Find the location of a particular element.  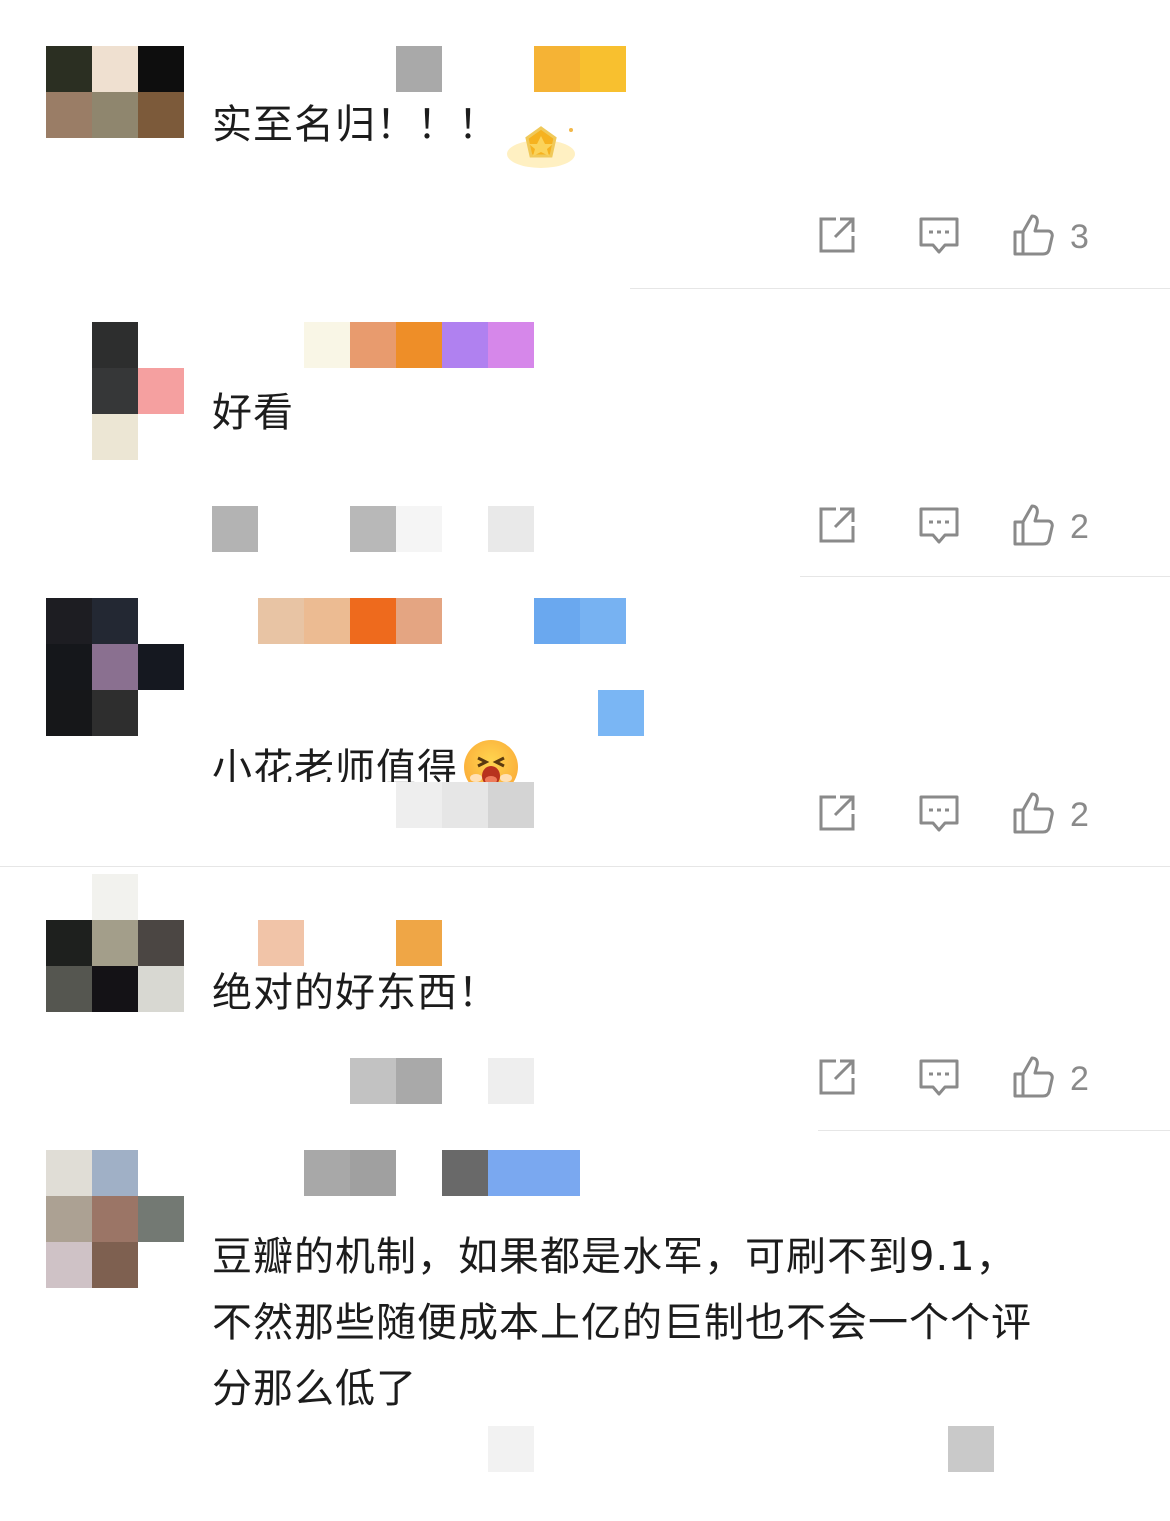

share-icon is located at coordinates (837, 815).